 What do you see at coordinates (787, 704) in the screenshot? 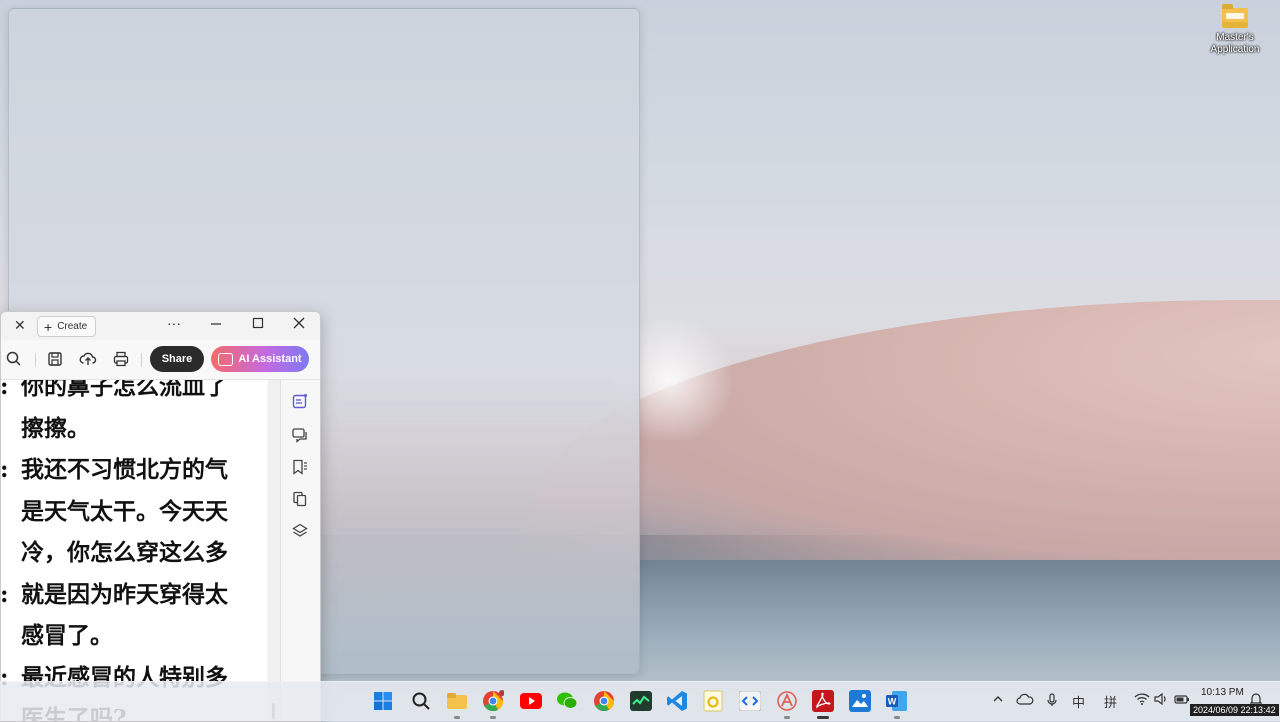
I see `design-app-icon` at bounding box center [787, 704].